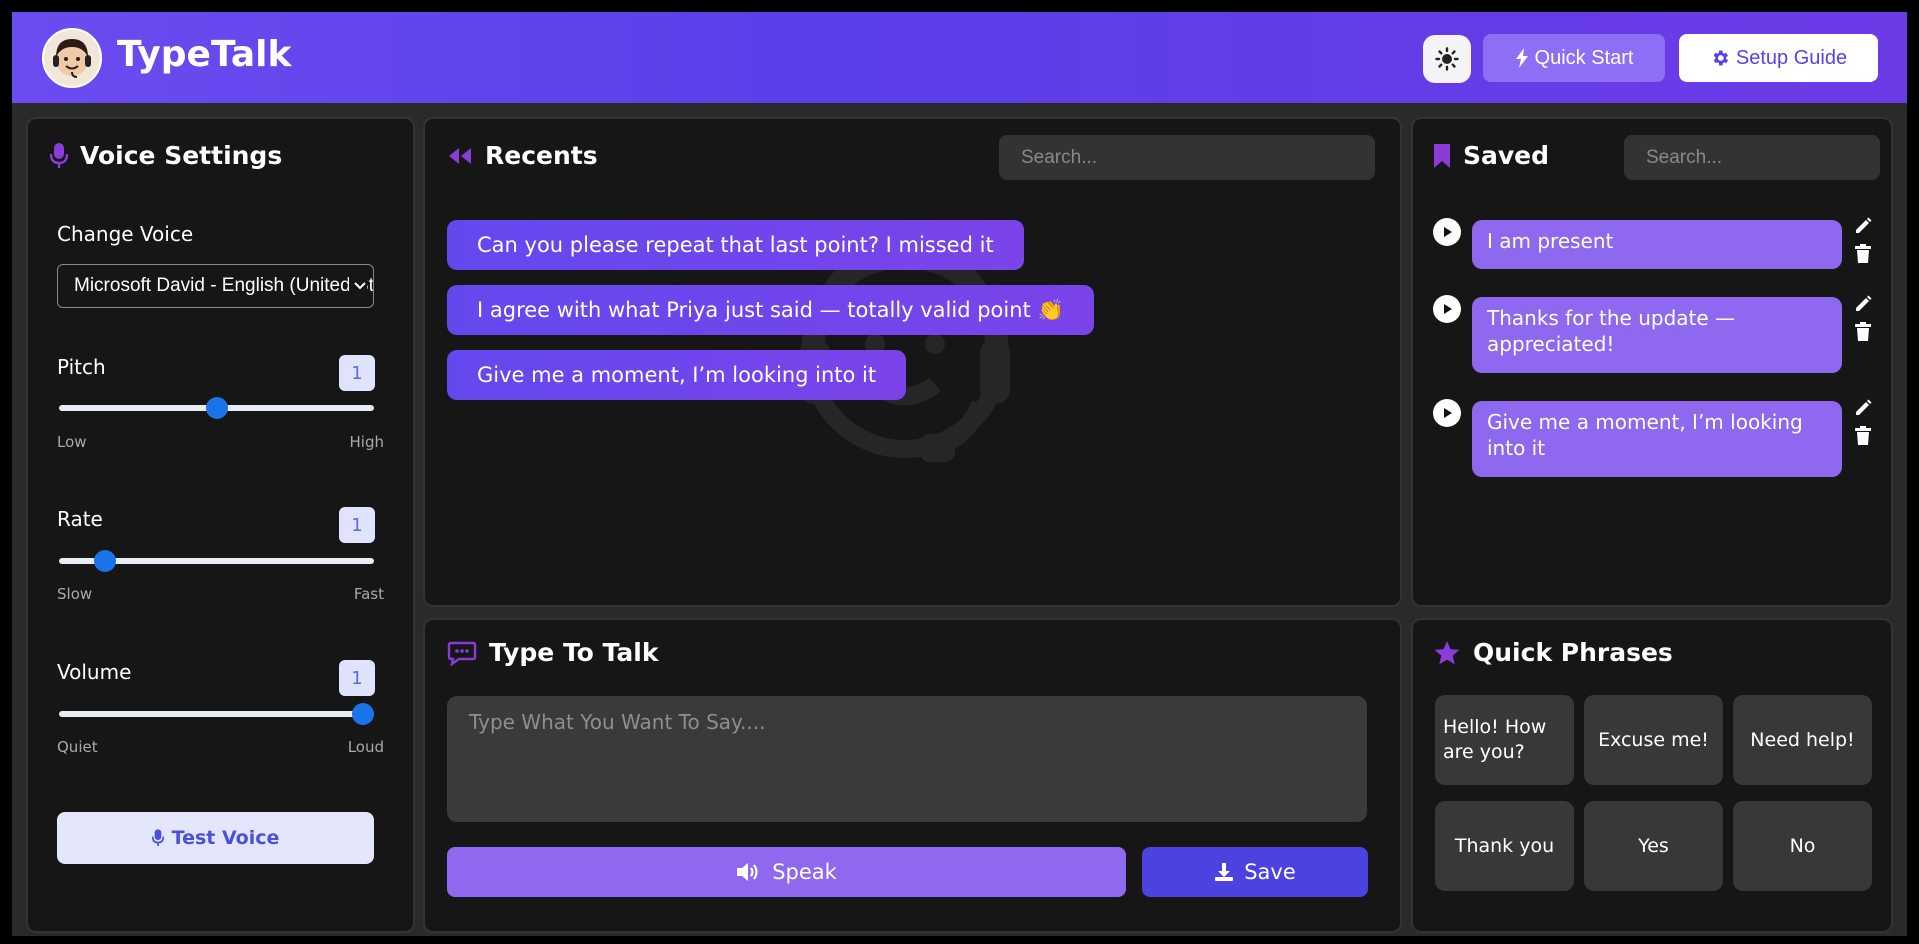 The image size is (1919, 944). Describe the element at coordinates (1447, 652) in the screenshot. I see `star-icon` at that location.